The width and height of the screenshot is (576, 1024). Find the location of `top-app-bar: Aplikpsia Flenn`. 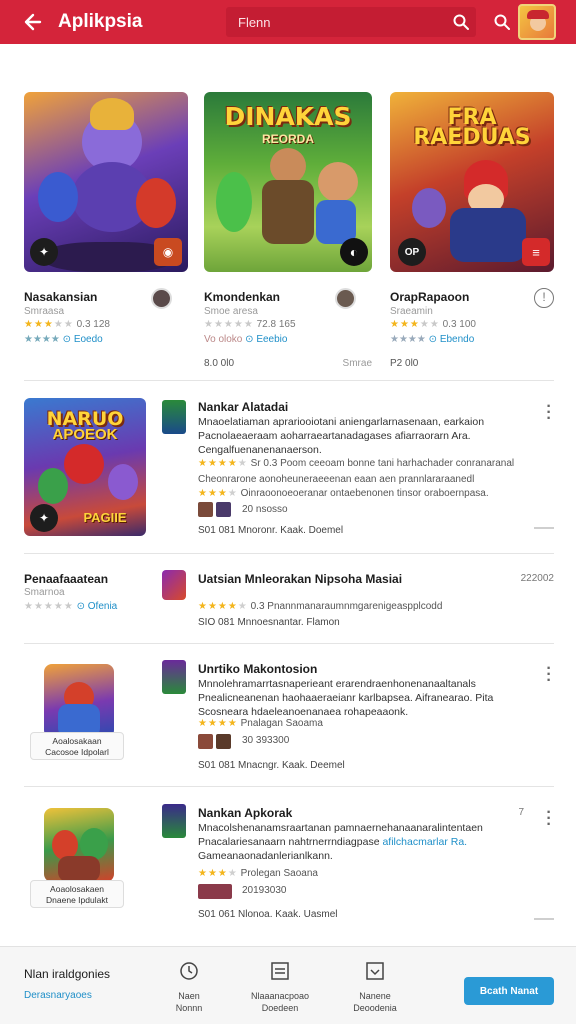

top-app-bar: Aplikpsia Flenn is located at coordinates (288, 22).